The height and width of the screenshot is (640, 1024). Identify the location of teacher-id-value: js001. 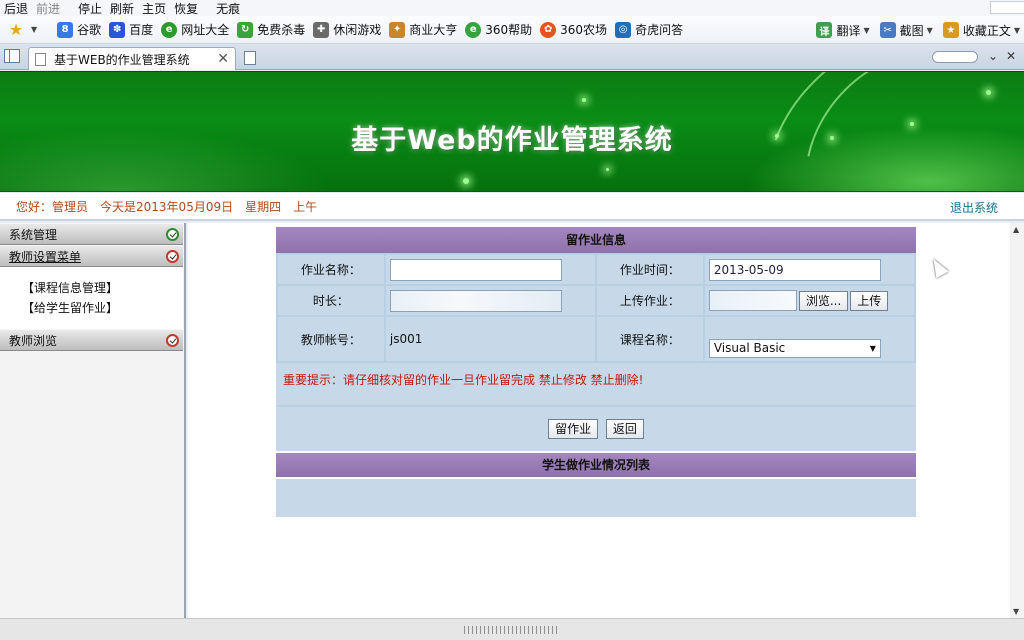
(490, 339).